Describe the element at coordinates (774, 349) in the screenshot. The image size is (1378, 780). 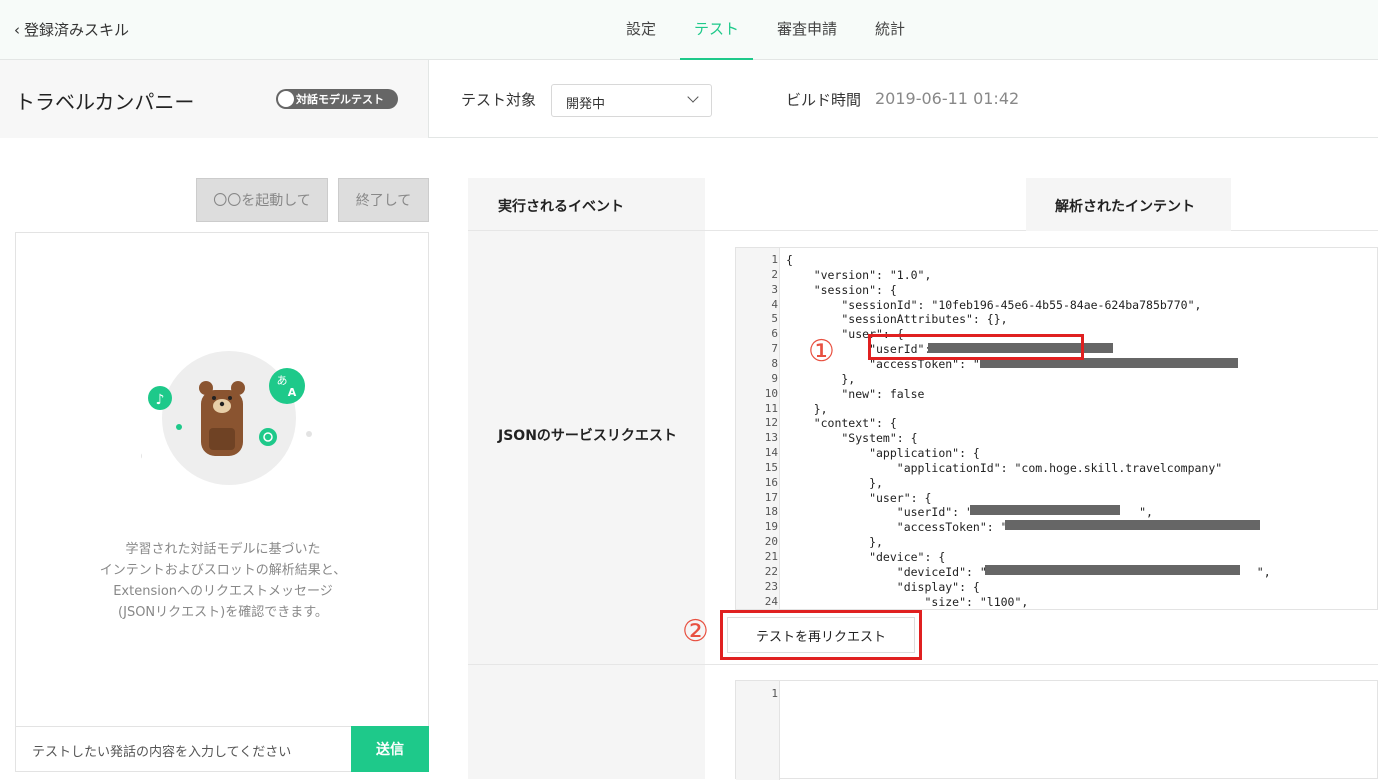
I see `line-number: 7` at that location.